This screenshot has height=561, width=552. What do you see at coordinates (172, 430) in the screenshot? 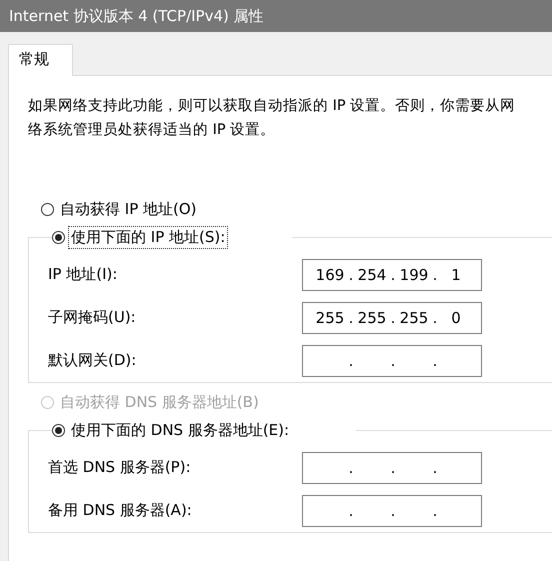
I see `radio-option: 使用下面的 DNS 服务器地址(E):` at bounding box center [172, 430].